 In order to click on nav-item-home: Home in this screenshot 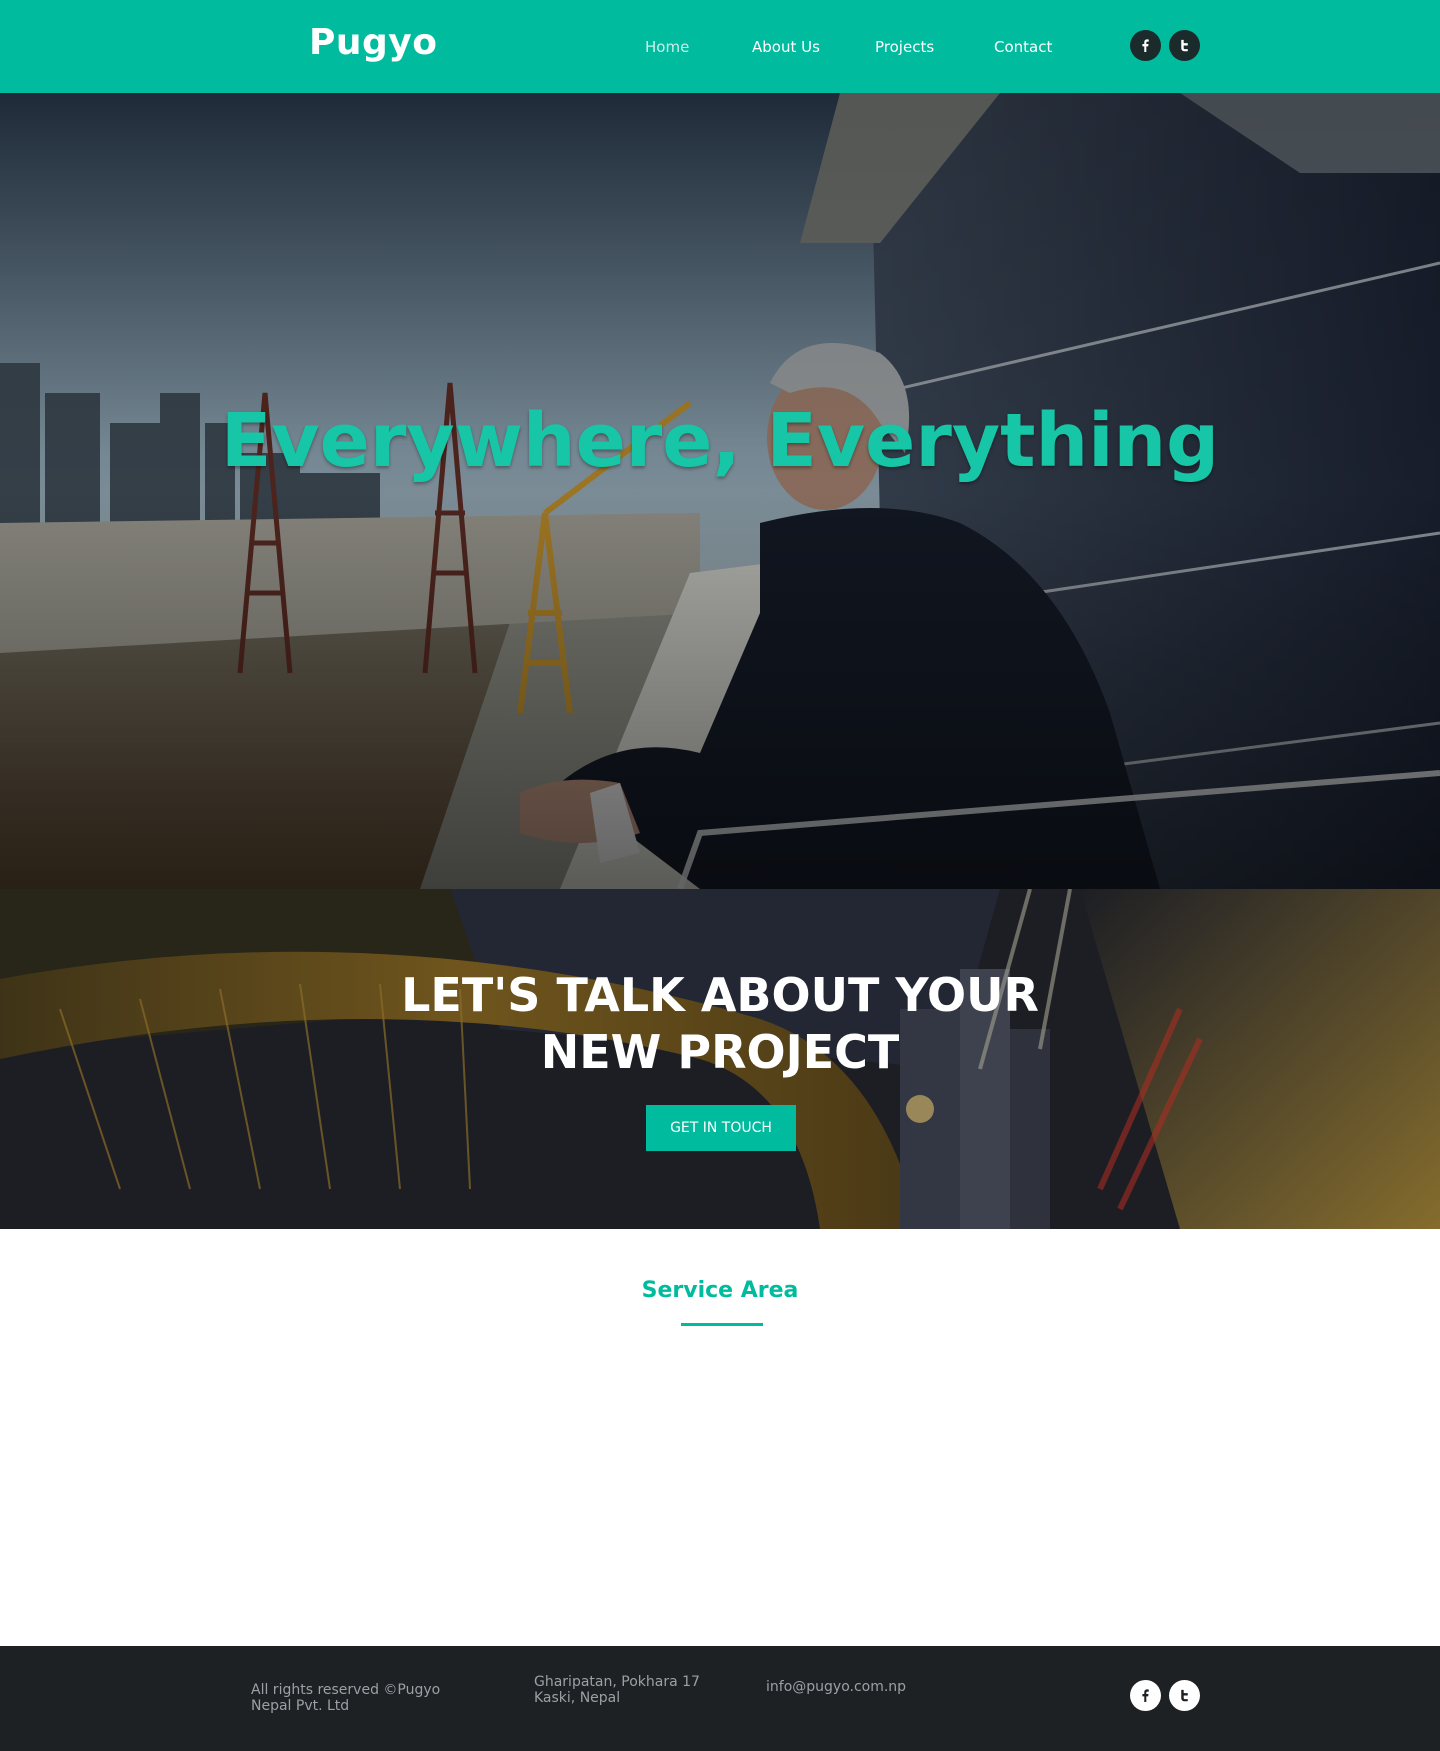, I will do `click(667, 47)`.